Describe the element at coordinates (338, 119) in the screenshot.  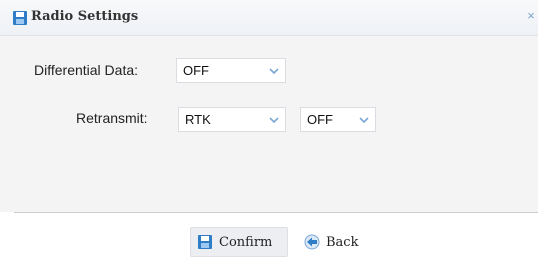
I see `retransmit-state-select: OFF` at that location.